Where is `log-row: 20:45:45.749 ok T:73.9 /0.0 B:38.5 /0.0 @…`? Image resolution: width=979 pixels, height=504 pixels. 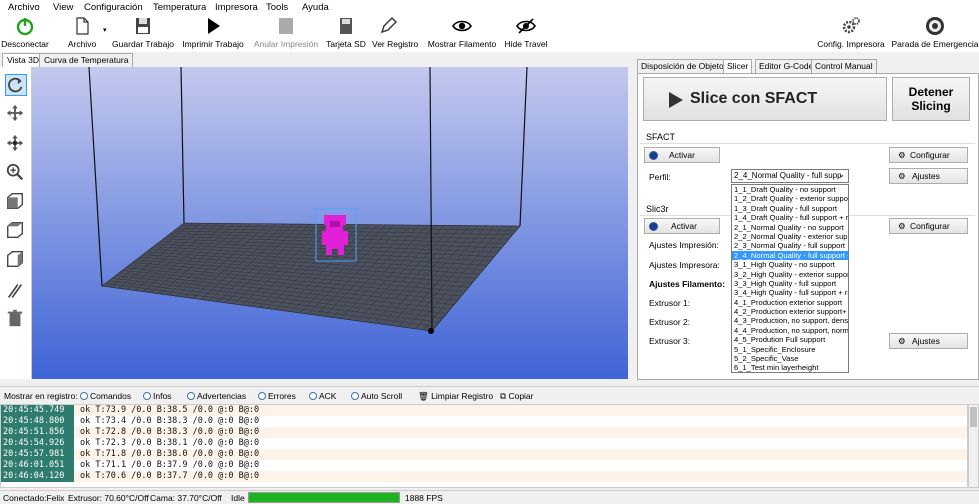 log-row: 20:45:45.749 ok T:73.9 /0.0 B:38.5 /0.0 @… is located at coordinates (484, 410).